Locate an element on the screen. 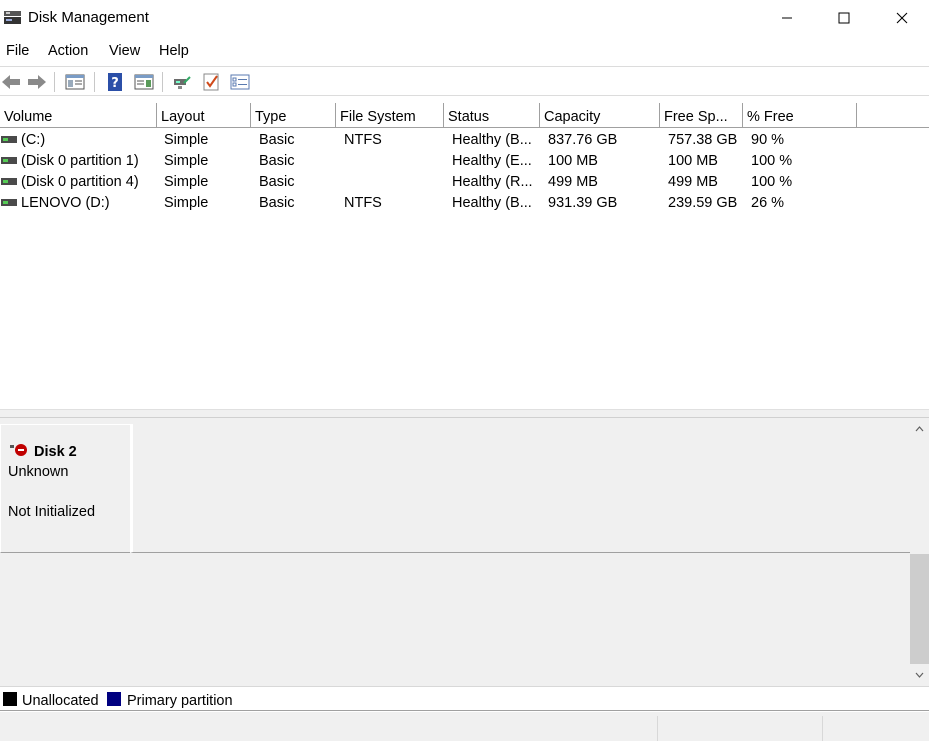 The image size is (929, 741). cell-capacity: 837.76 GB is located at coordinates (583, 140).